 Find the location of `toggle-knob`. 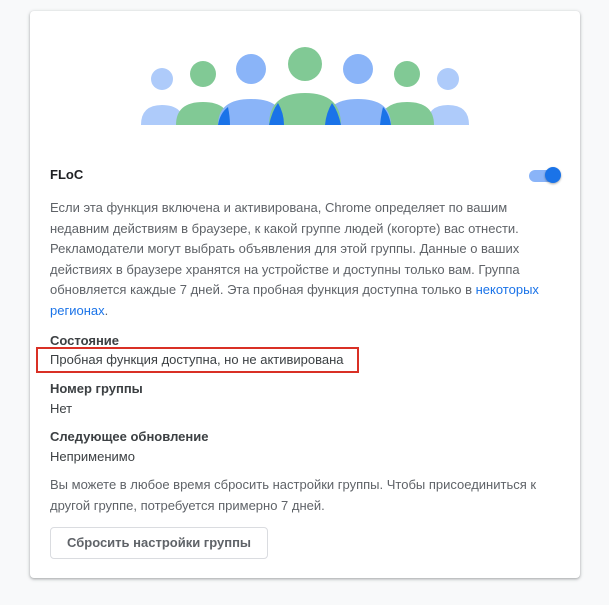

toggle-knob is located at coordinates (553, 175).